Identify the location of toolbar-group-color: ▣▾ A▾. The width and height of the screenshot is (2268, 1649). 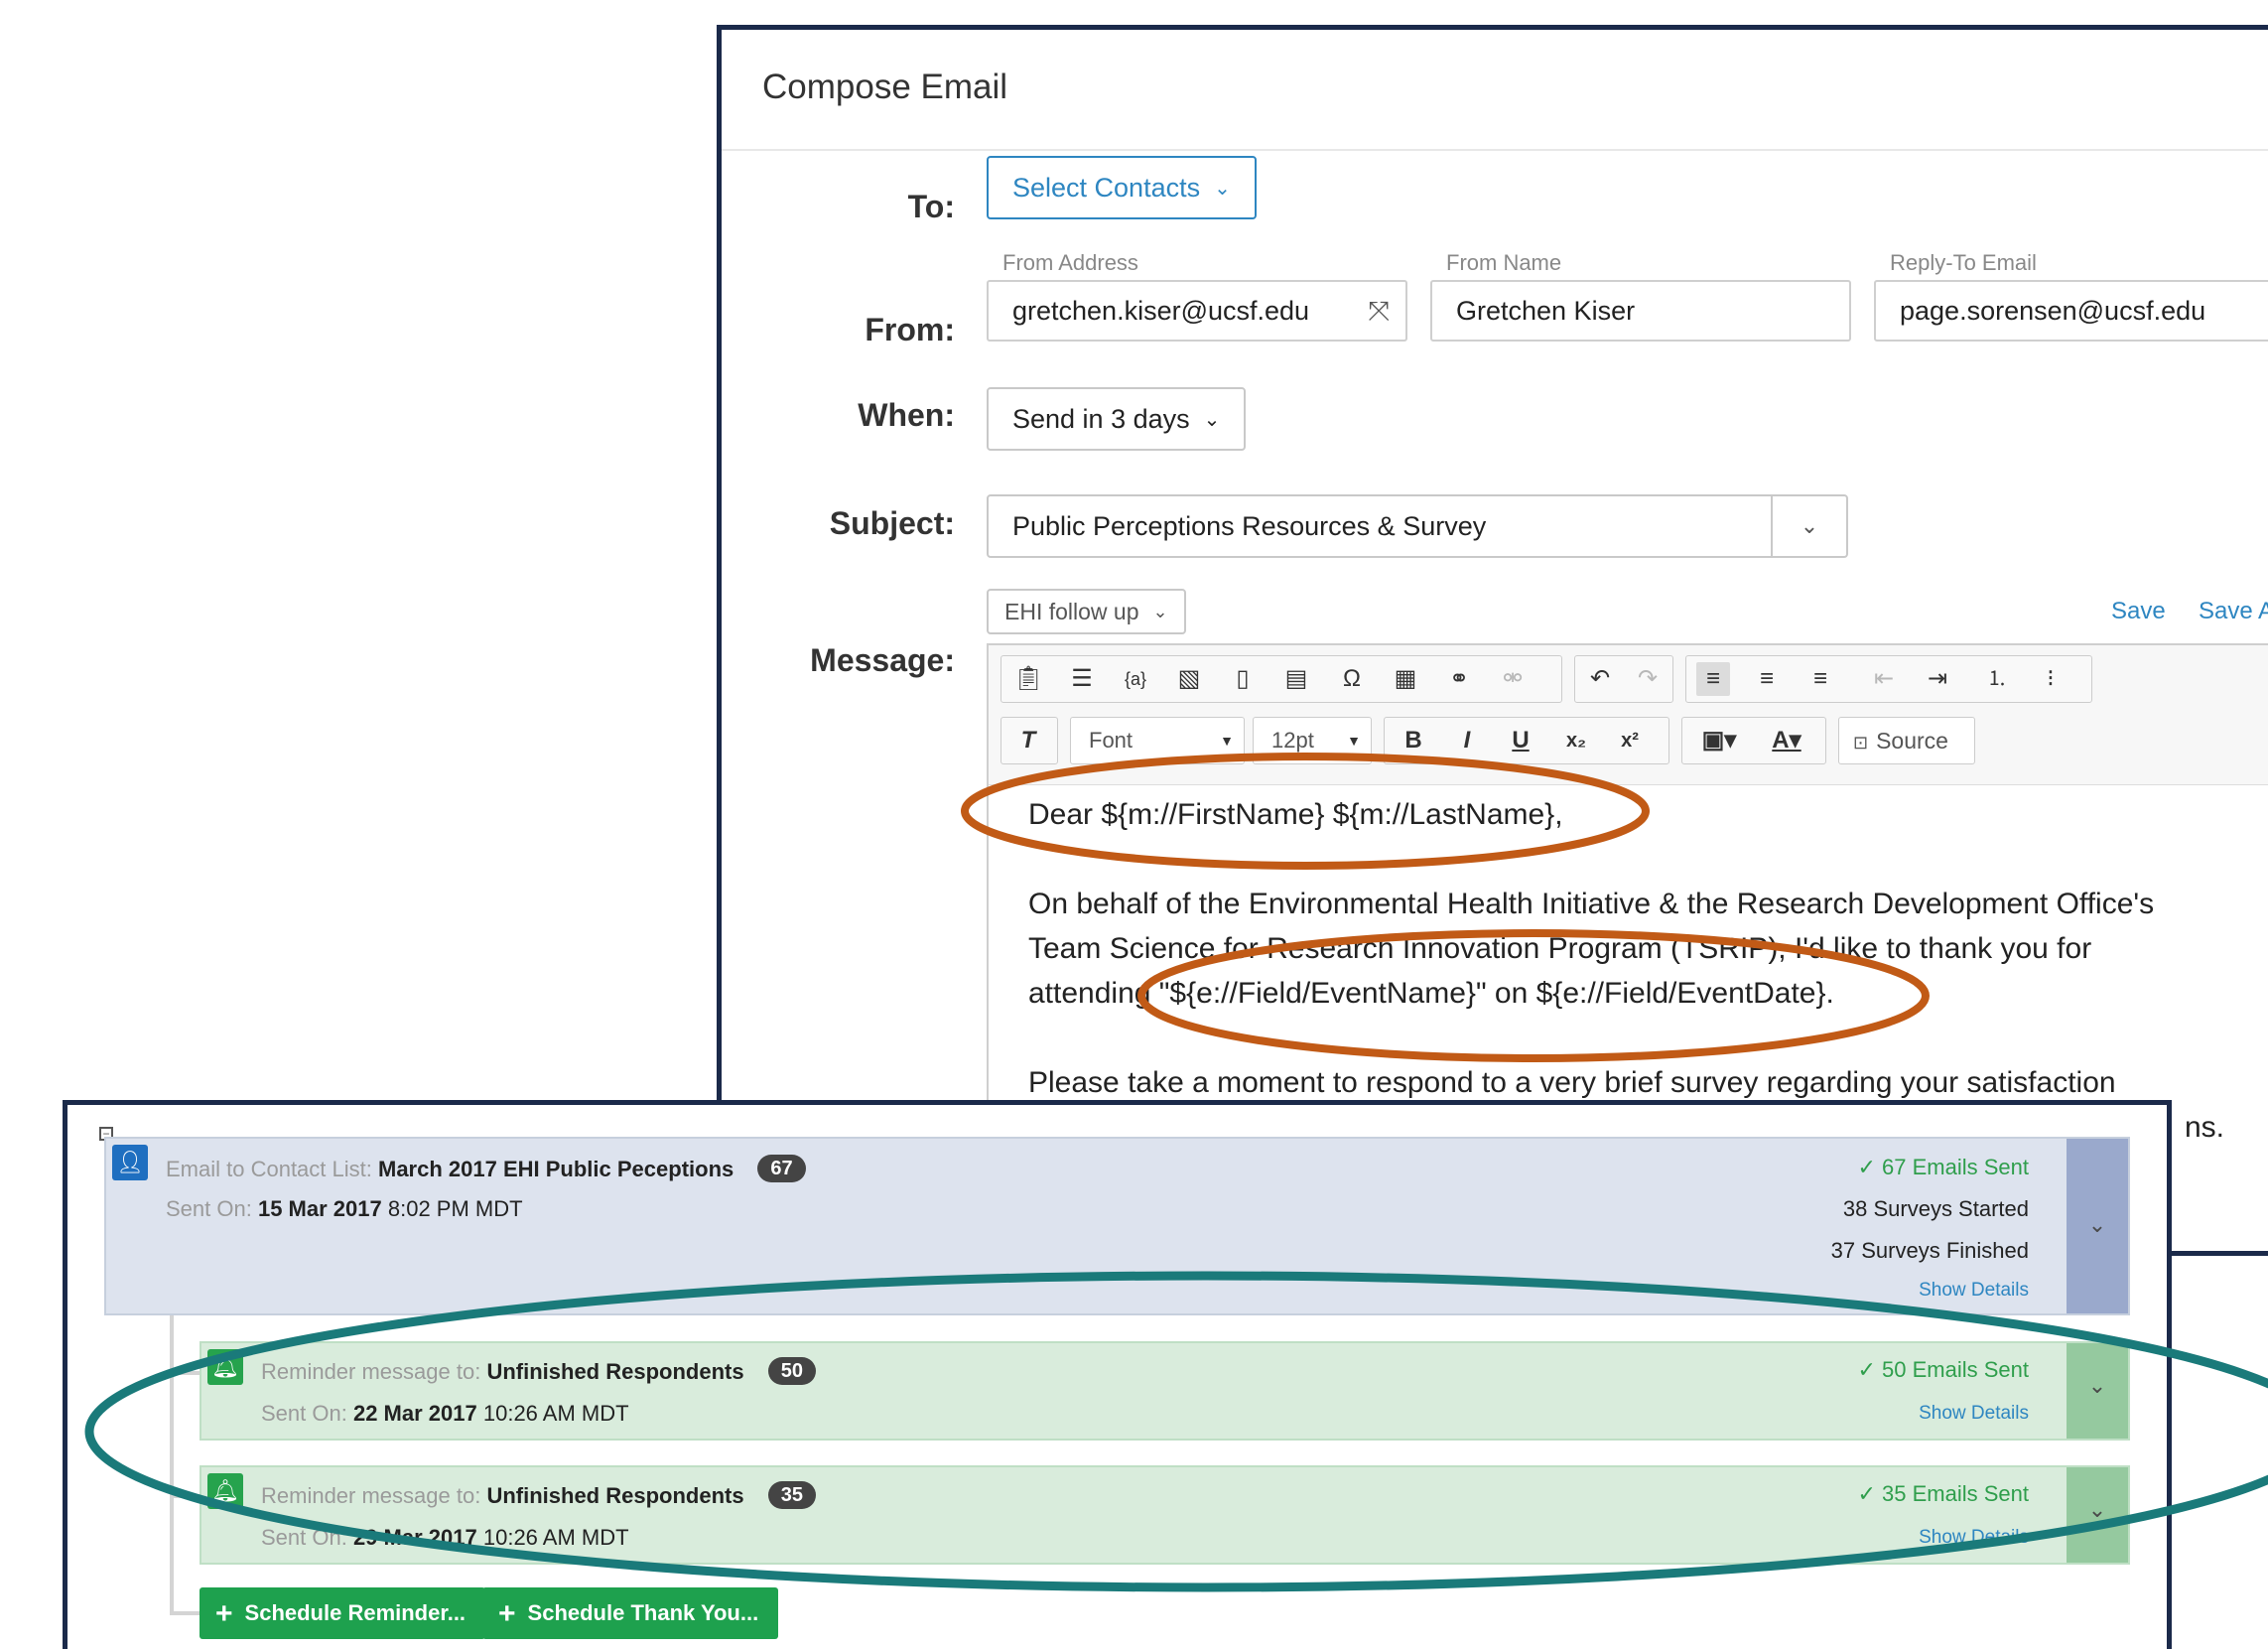
(1754, 740).